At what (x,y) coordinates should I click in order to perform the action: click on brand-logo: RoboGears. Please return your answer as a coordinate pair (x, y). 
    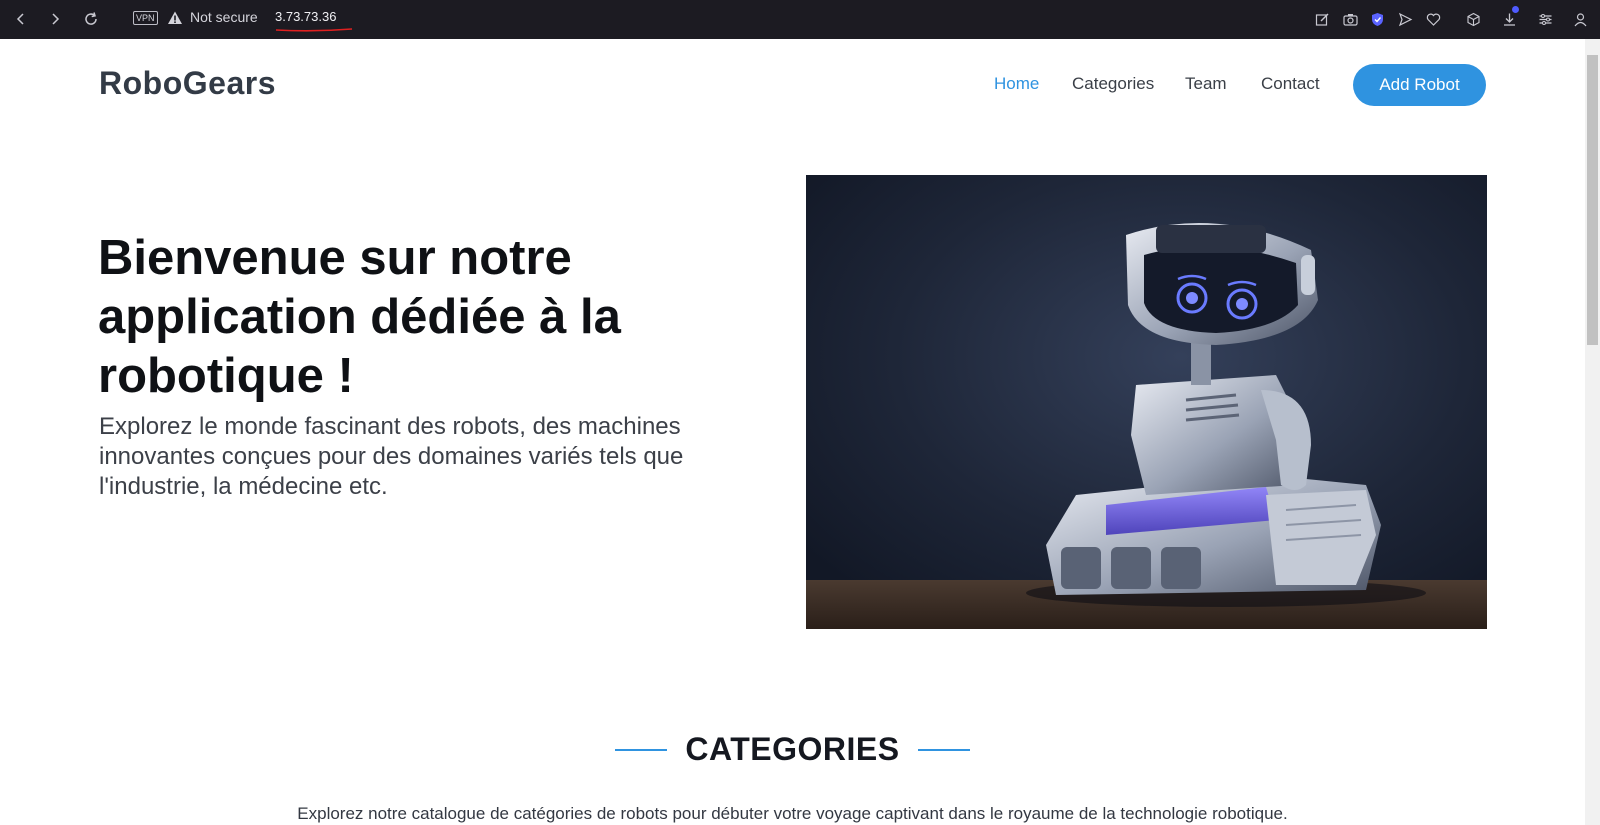
    Looking at the image, I should click on (187, 83).